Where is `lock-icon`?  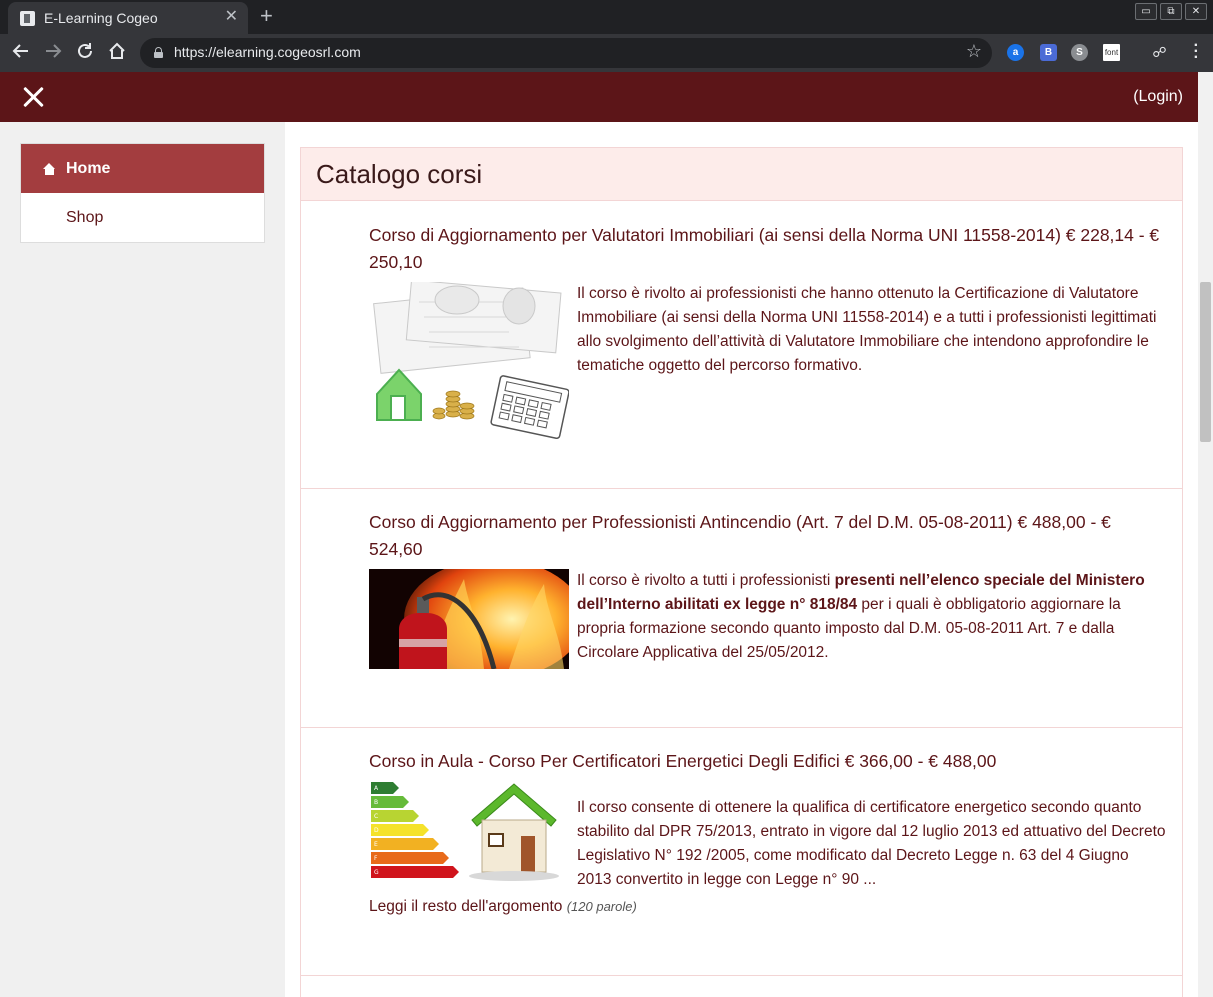
lock-icon is located at coordinates (158, 52).